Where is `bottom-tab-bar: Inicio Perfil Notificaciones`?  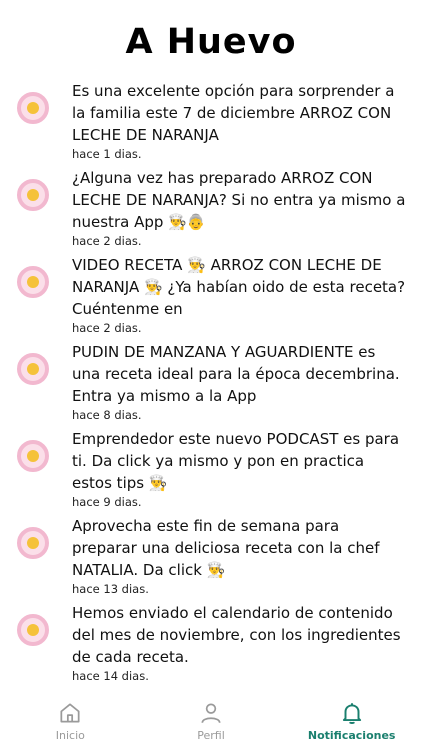
bottom-tab-bar: Inicio Perfil Notificaciones is located at coordinates (211, 724).